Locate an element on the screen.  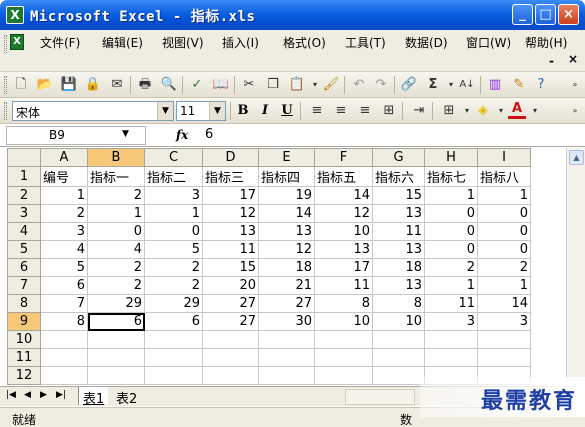
cell-B3: 1 is located at coordinates (116, 213).